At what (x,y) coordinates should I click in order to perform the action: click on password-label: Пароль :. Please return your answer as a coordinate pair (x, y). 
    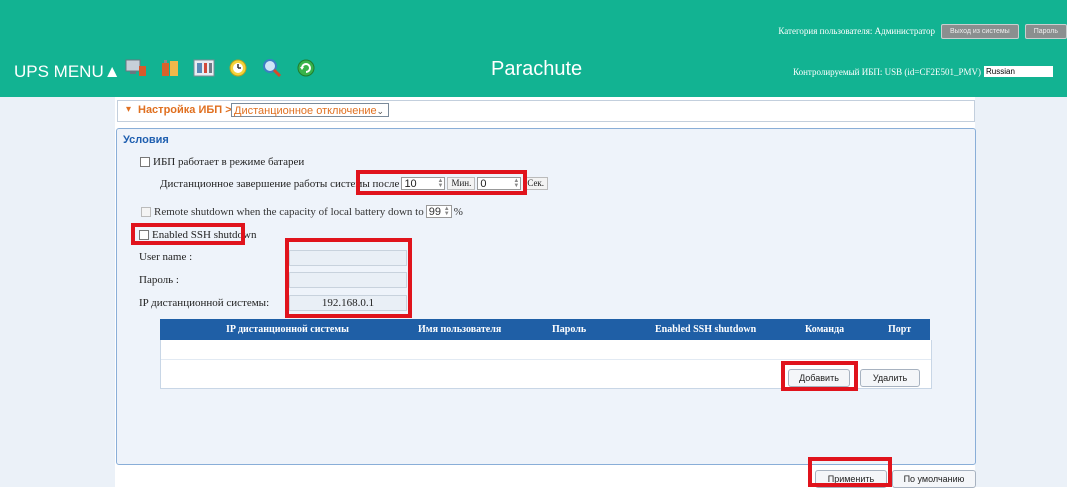
    Looking at the image, I should click on (159, 280).